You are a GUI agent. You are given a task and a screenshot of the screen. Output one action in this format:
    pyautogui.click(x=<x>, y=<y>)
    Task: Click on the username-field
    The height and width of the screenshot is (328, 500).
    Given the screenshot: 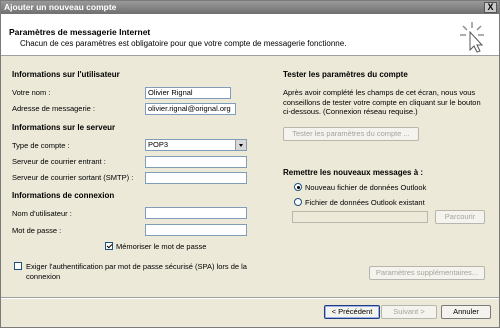 What is the action you would take?
    pyautogui.click(x=196, y=213)
    